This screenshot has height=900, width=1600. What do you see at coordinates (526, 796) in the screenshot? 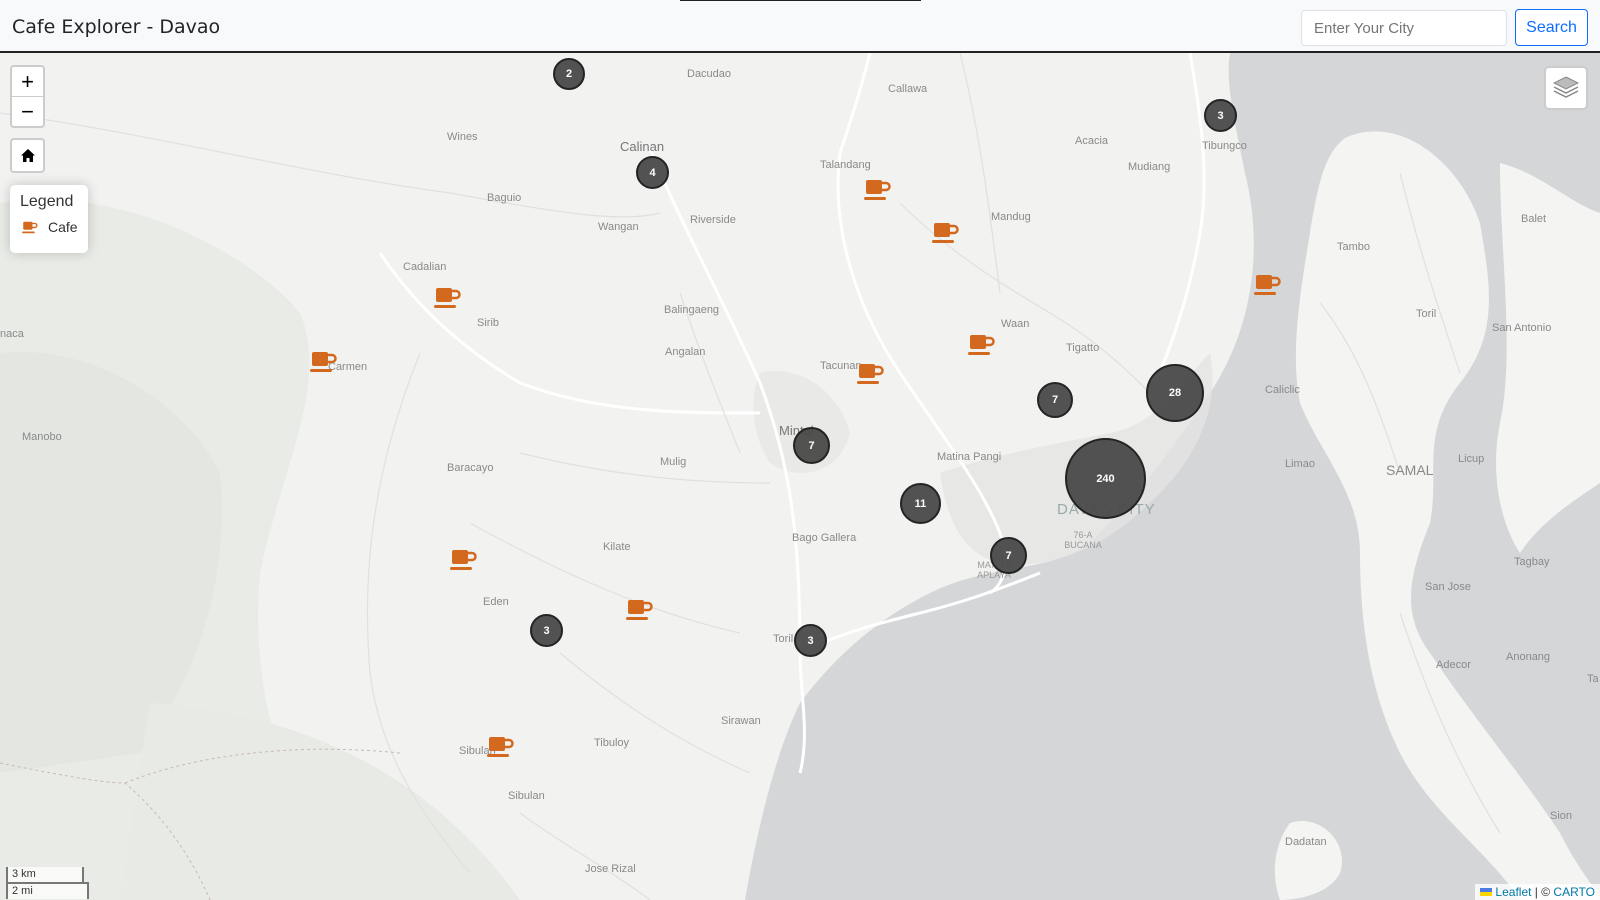
I see `place-label: Sibulan` at bounding box center [526, 796].